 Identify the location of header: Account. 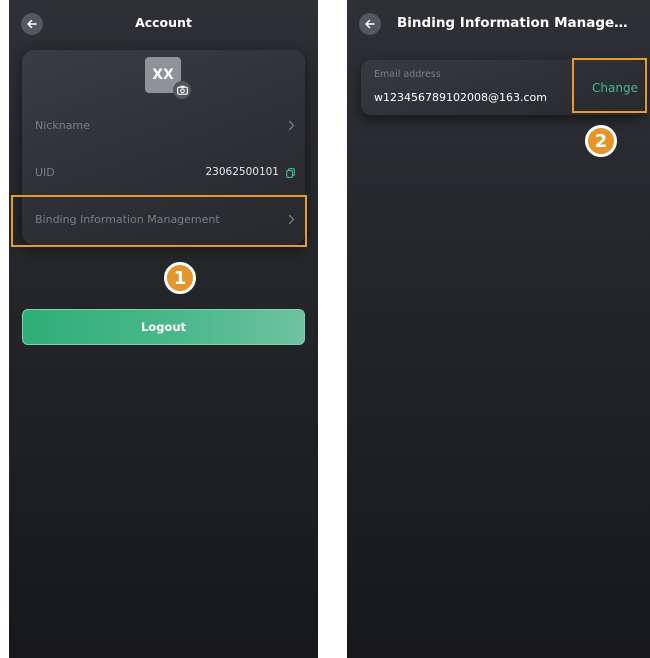
(163, 24).